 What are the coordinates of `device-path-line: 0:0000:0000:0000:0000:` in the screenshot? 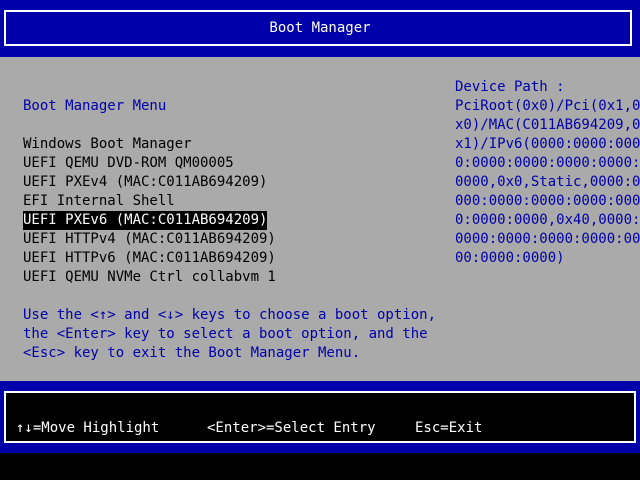 It's located at (547, 163).